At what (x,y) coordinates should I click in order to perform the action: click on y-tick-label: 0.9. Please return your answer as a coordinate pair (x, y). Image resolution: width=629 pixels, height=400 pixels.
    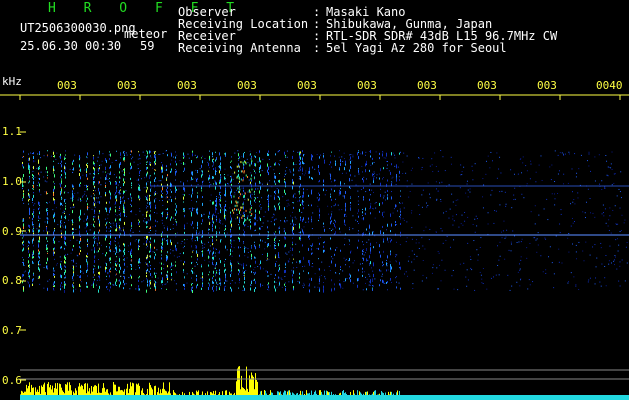
    Looking at the image, I should click on (12, 231).